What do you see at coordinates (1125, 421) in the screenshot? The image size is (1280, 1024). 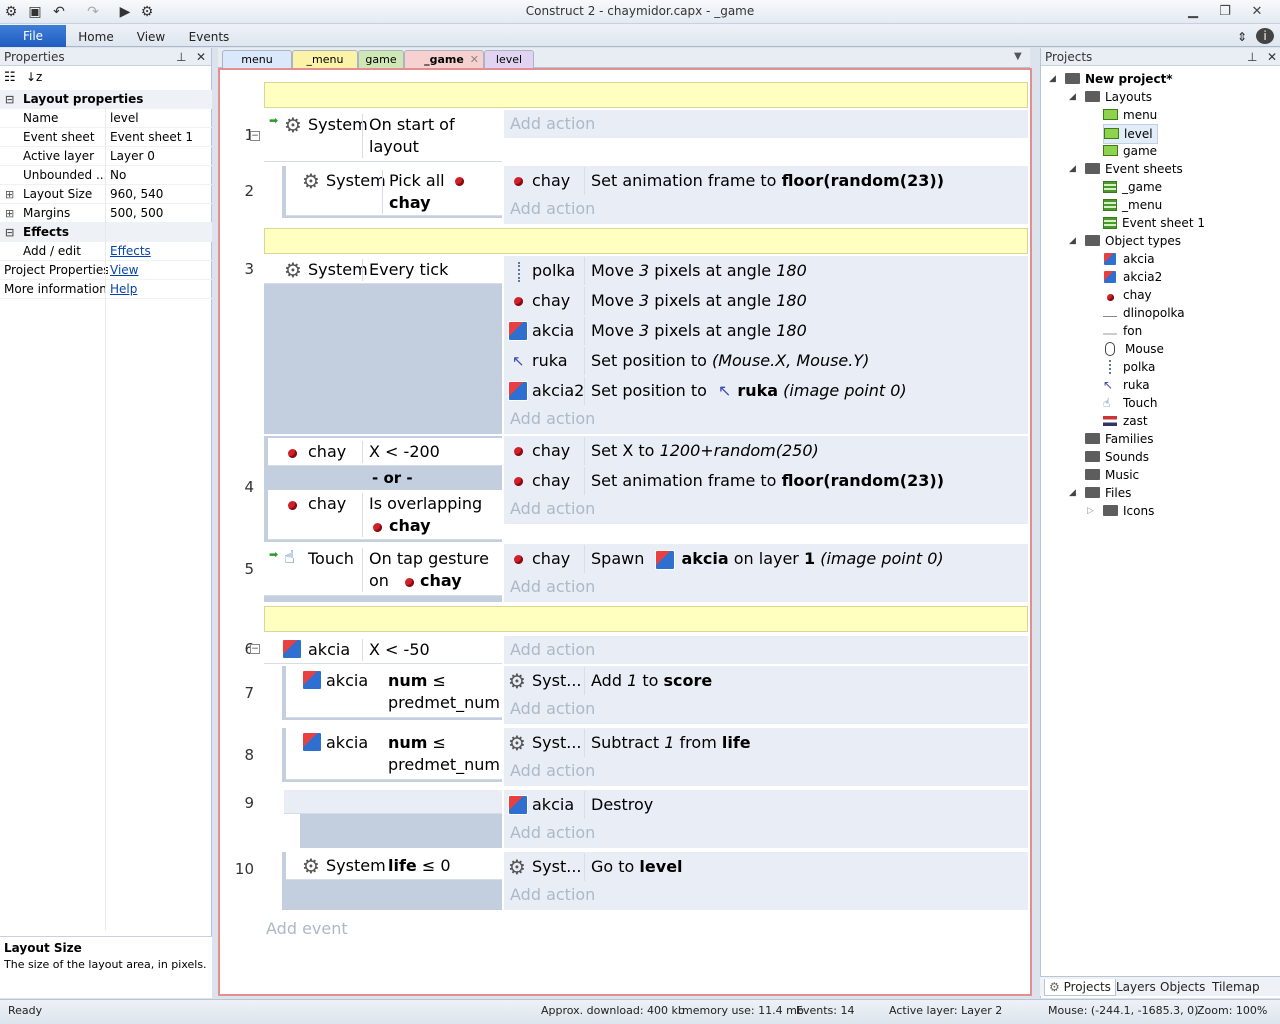 I see `tree-object-item: zast` at bounding box center [1125, 421].